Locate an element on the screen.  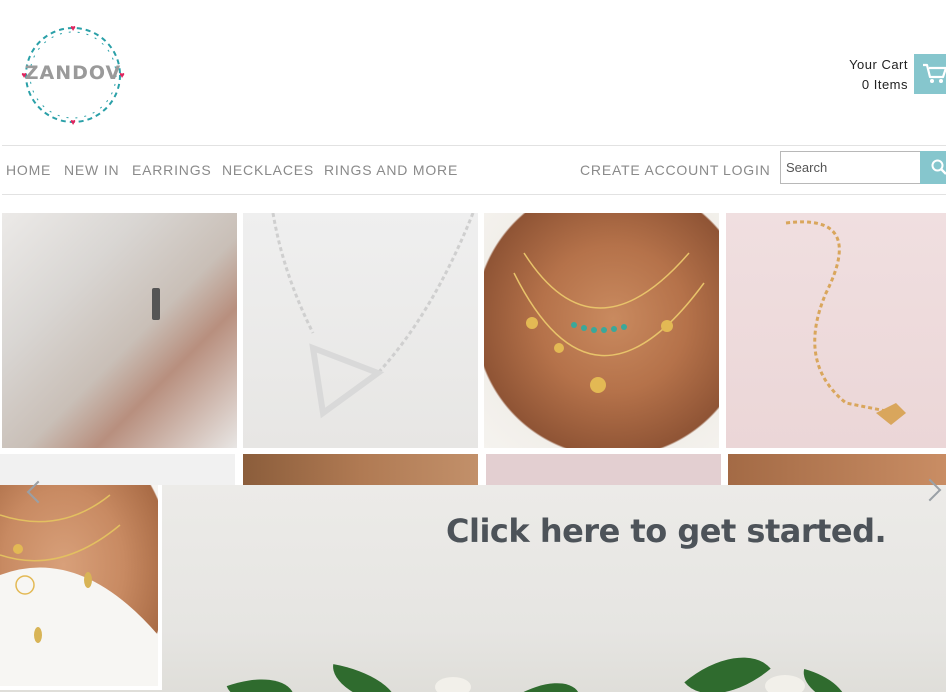
brand-name: ZANDOV is located at coordinates (73, 73).